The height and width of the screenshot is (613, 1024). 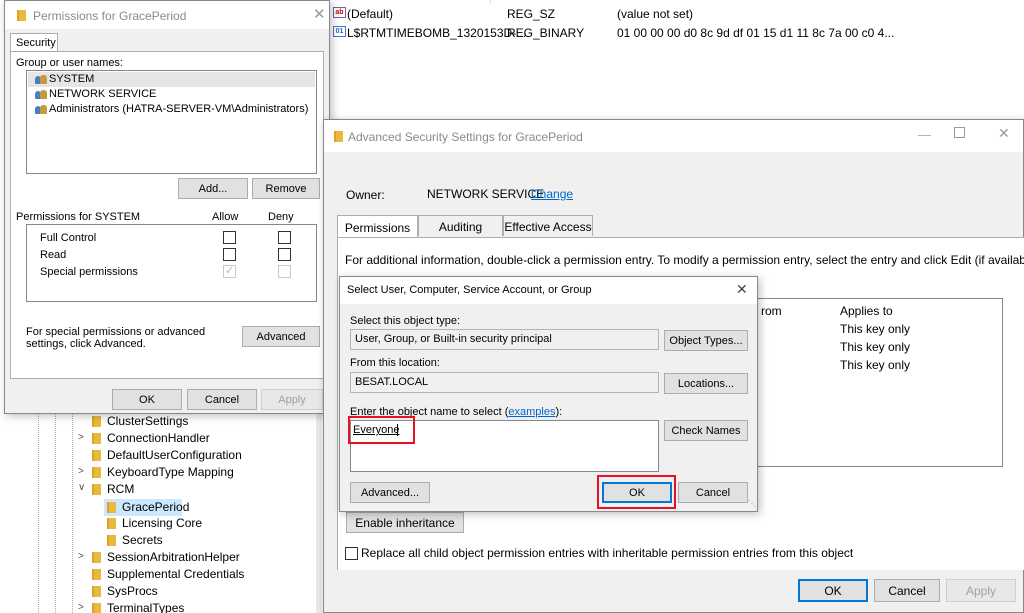 What do you see at coordinates (395, 363) in the screenshot?
I see `location-label: From this location:` at bounding box center [395, 363].